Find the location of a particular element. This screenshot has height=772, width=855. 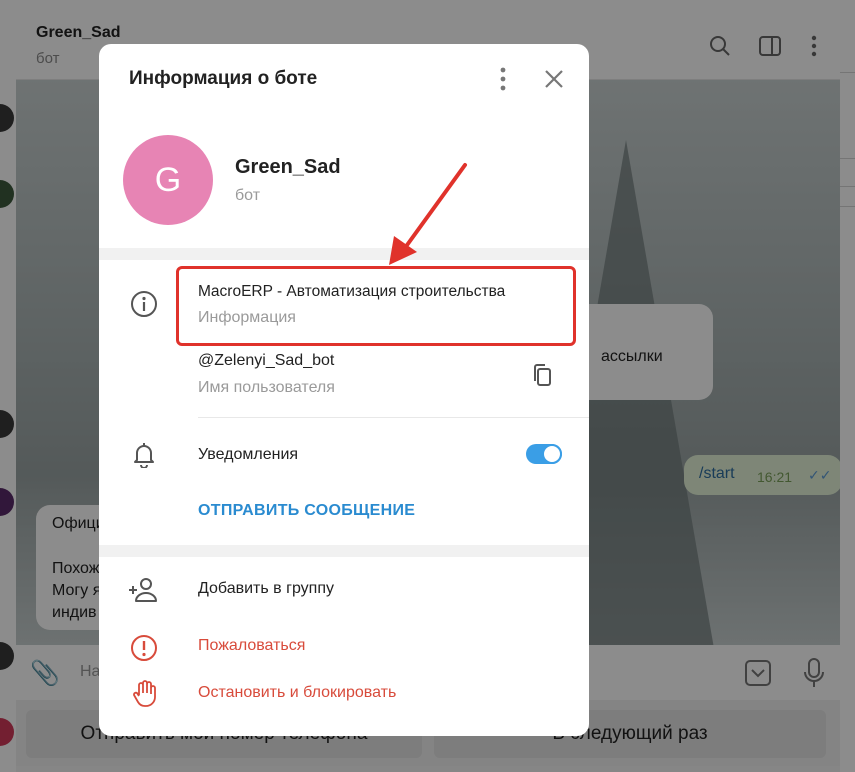

notifications-label: Уведомления is located at coordinates (248, 454).